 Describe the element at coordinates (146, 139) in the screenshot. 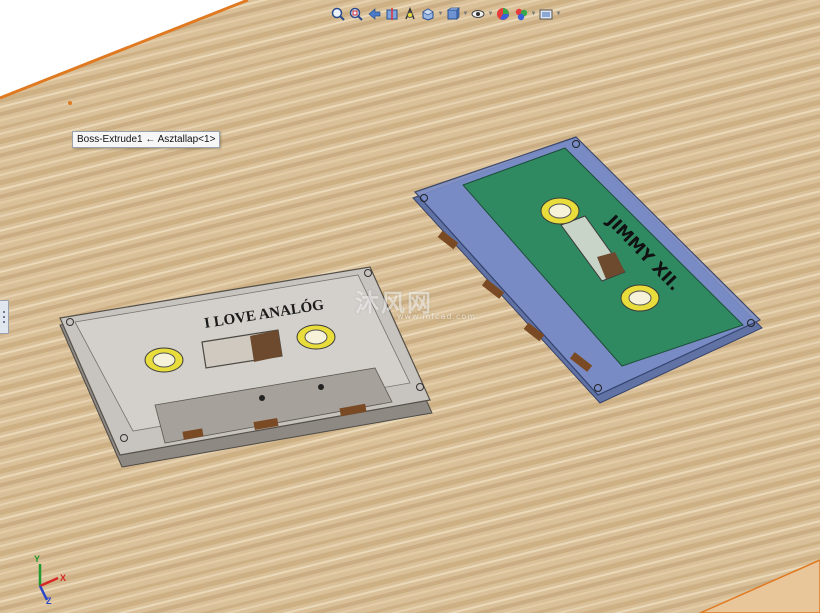

I see `feature-tooltip: Boss-Extrude1 ← Asztallap<1>` at that location.